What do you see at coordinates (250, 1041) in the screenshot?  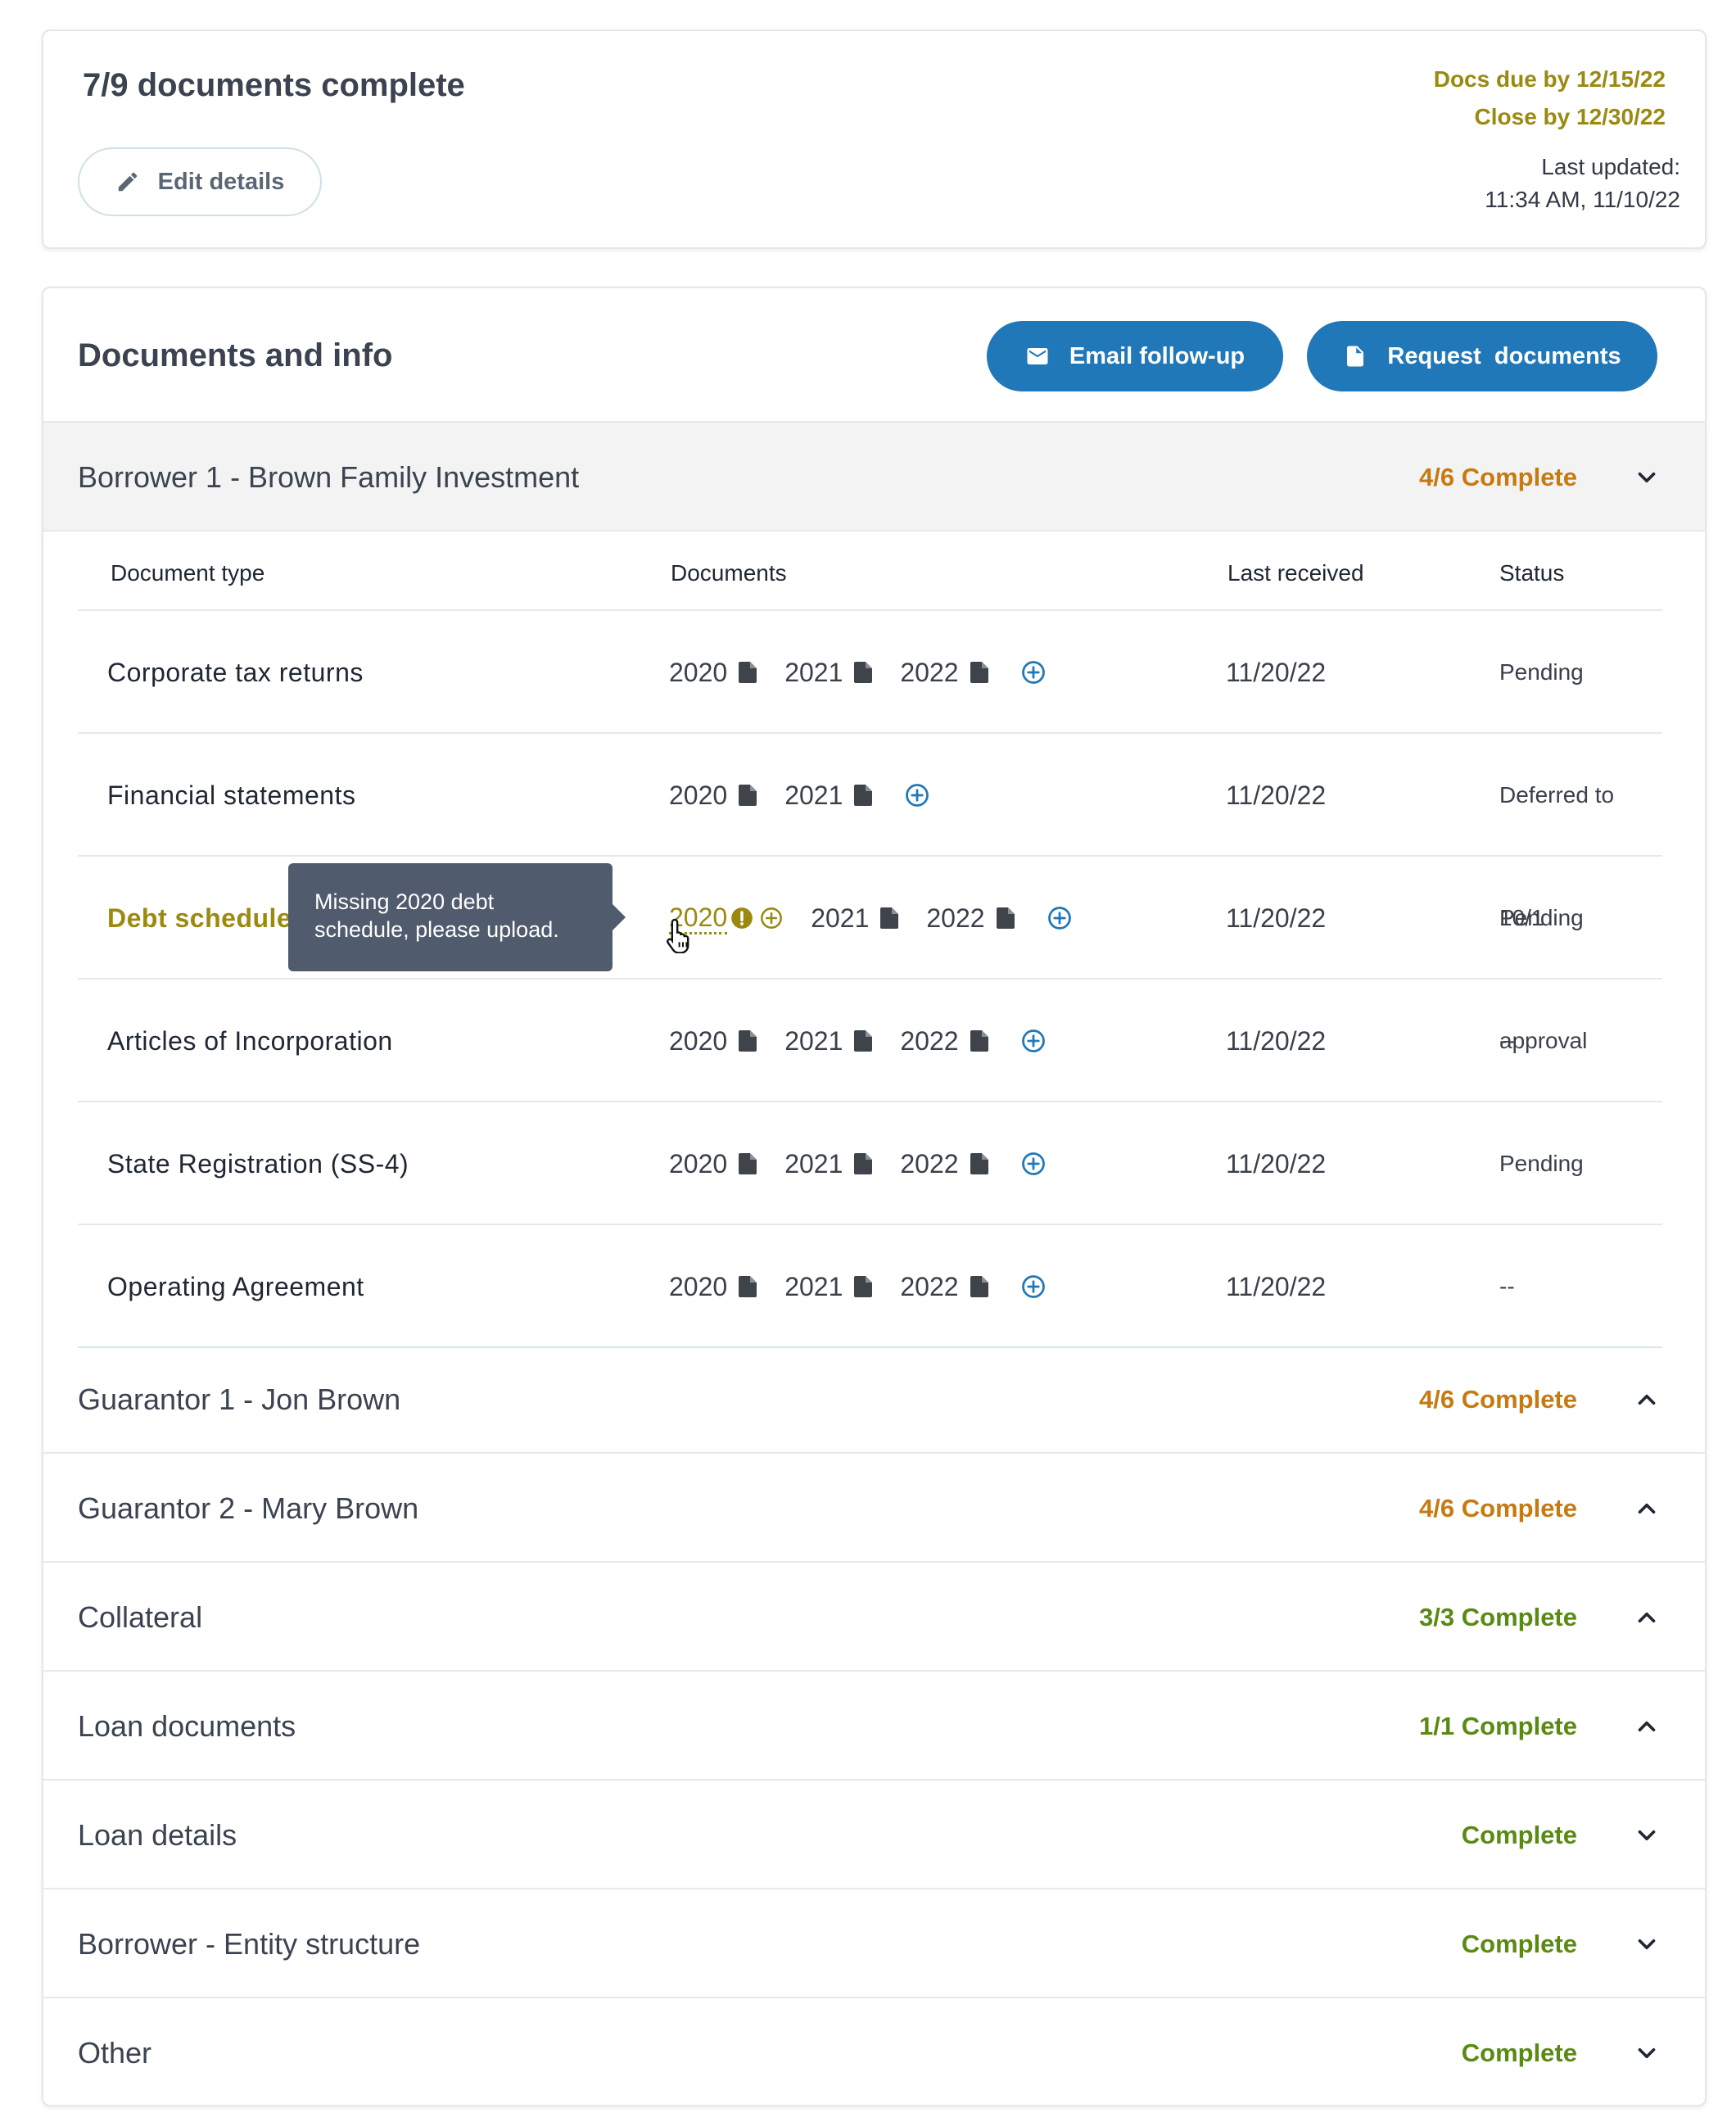 I see `document-type: Articles of Incorporation` at bounding box center [250, 1041].